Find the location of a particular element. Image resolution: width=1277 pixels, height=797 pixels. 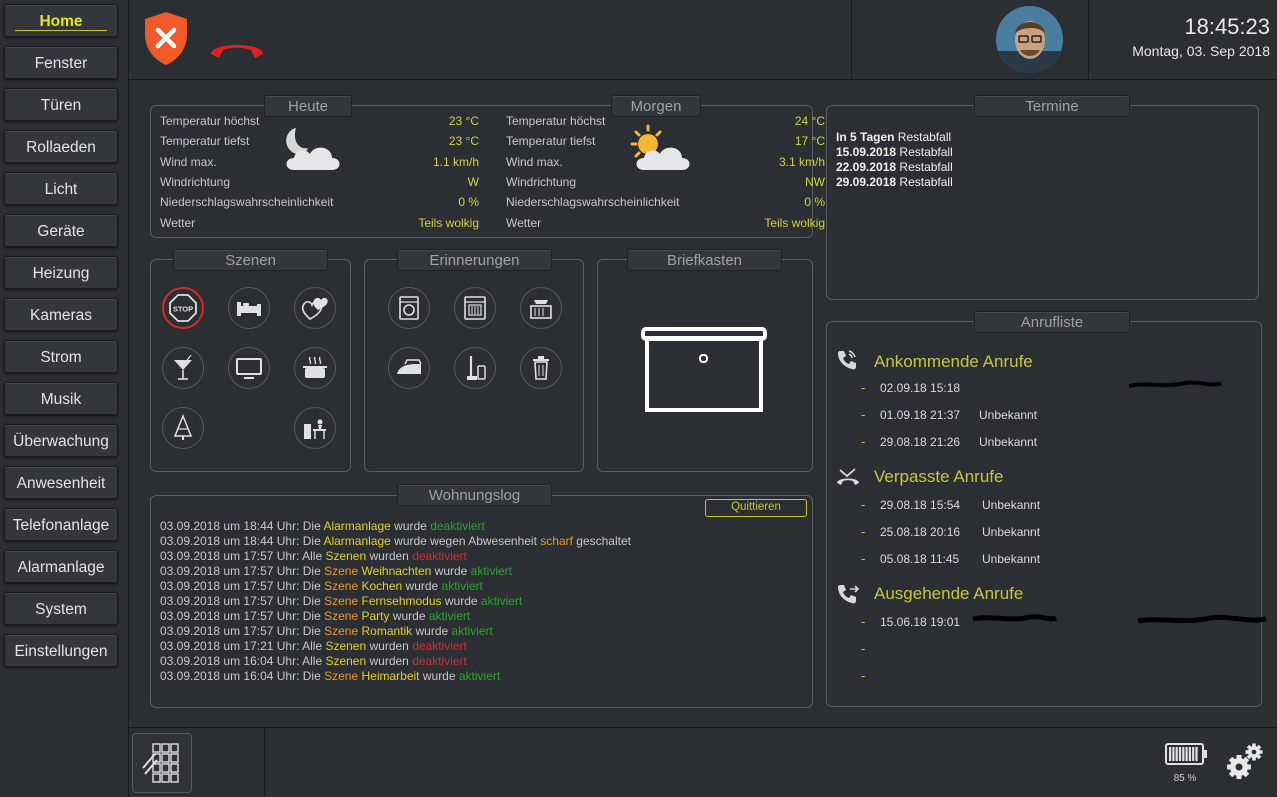

missed-call-time: 29.08.18 15:54 is located at coordinates (920, 505).